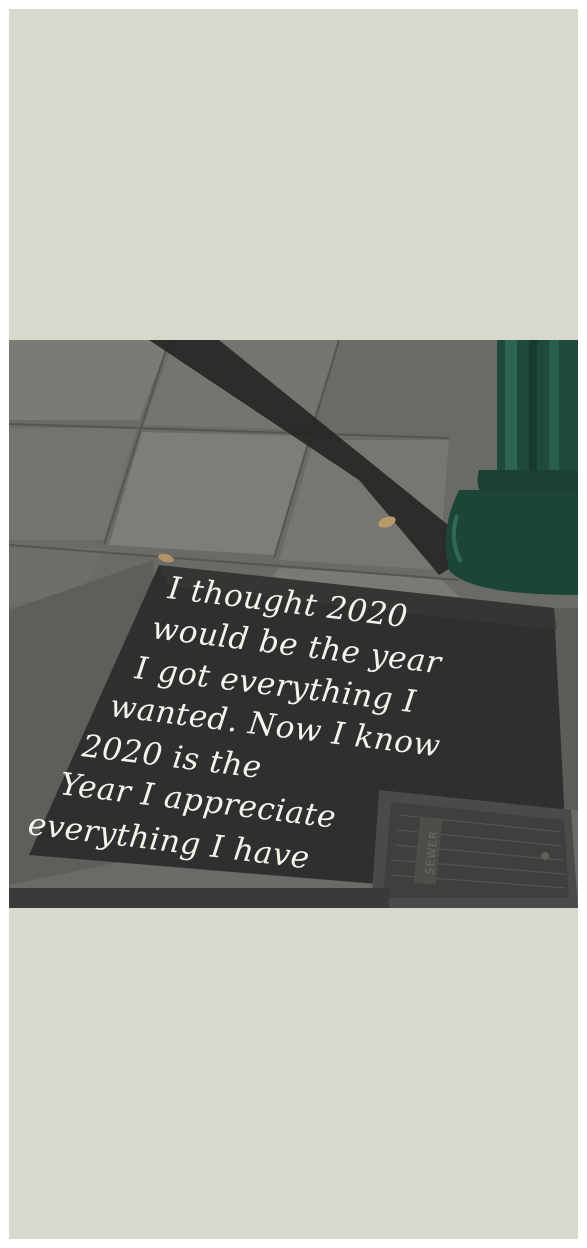  What do you see at coordinates (474, 849) in the screenshot?
I see `sewer-grate: SEWER` at bounding box center [474, 849].